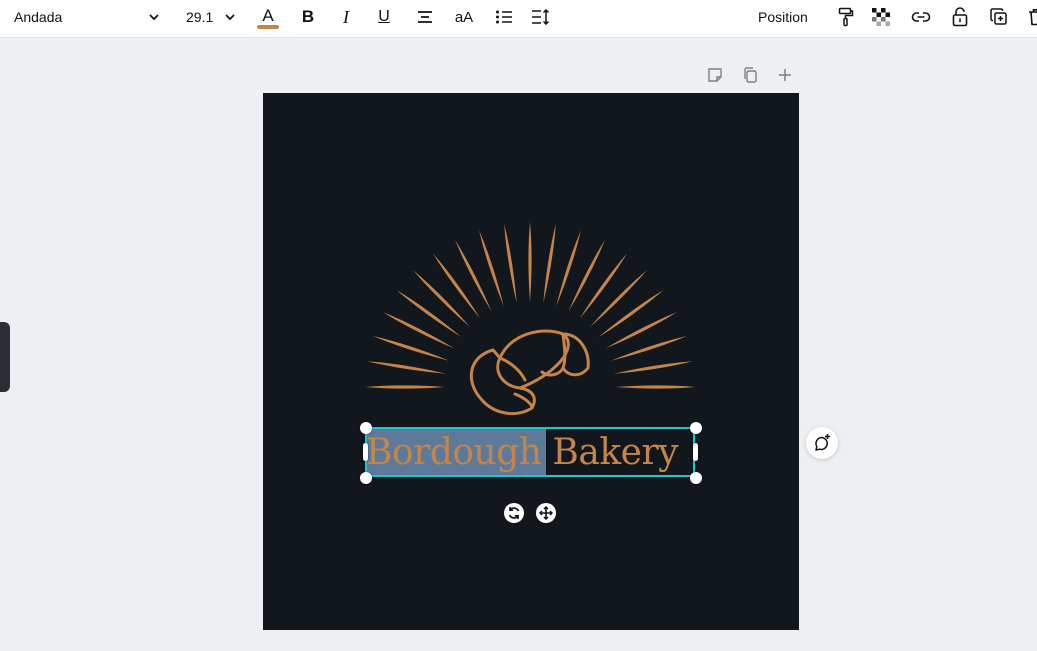 Image resolution: width=1037 pixels, height=651 pixels. Describe the element at coordinates (365, 452) in the screenshot. I see `resize-handle-left` at that location.